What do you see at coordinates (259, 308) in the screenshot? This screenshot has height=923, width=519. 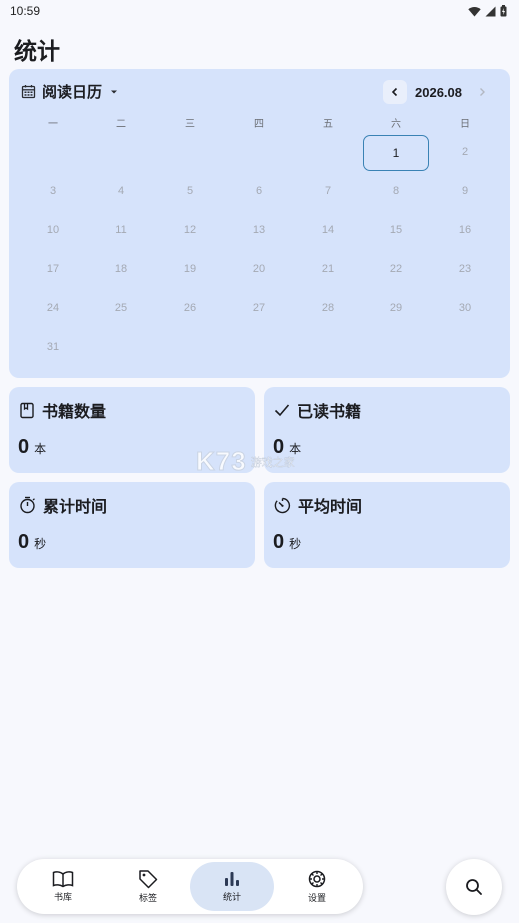 I see `calendar-day: 27` at bounding box center [259, 308].